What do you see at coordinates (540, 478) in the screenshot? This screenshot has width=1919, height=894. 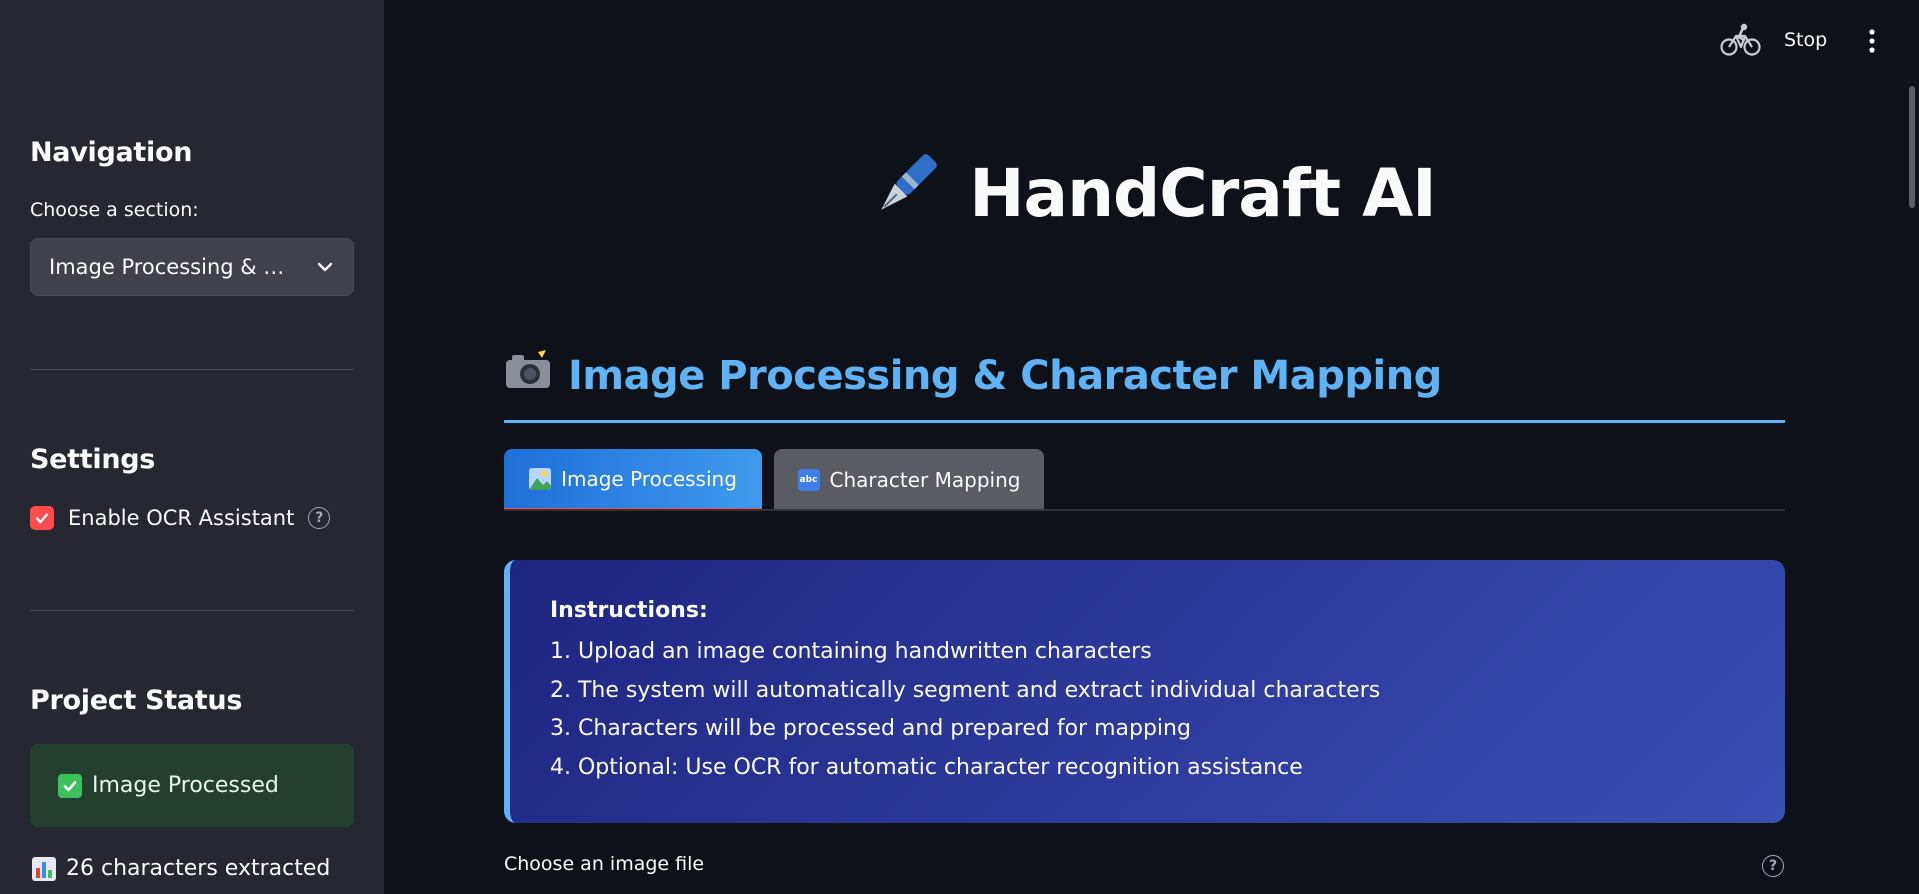 I see `framed-picture-icon` at bounding box center [540, 478].